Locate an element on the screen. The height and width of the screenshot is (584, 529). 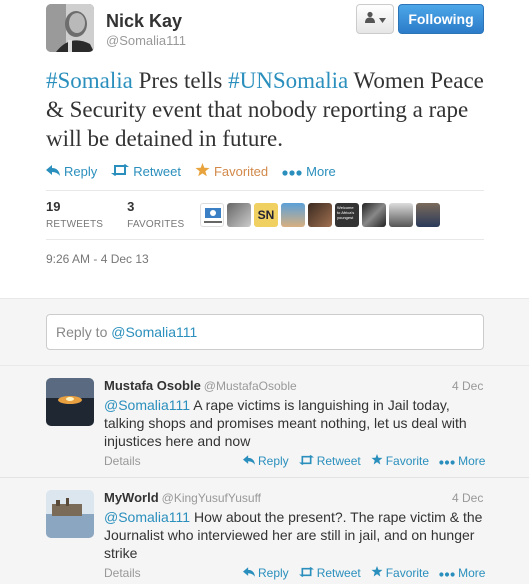
reply-author-handle: @MustafaOsoble is located at coordinates (250, 386).